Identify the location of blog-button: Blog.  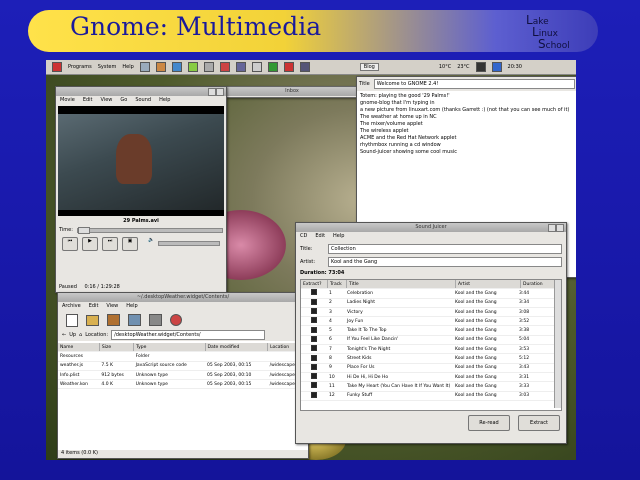
(369, 67).